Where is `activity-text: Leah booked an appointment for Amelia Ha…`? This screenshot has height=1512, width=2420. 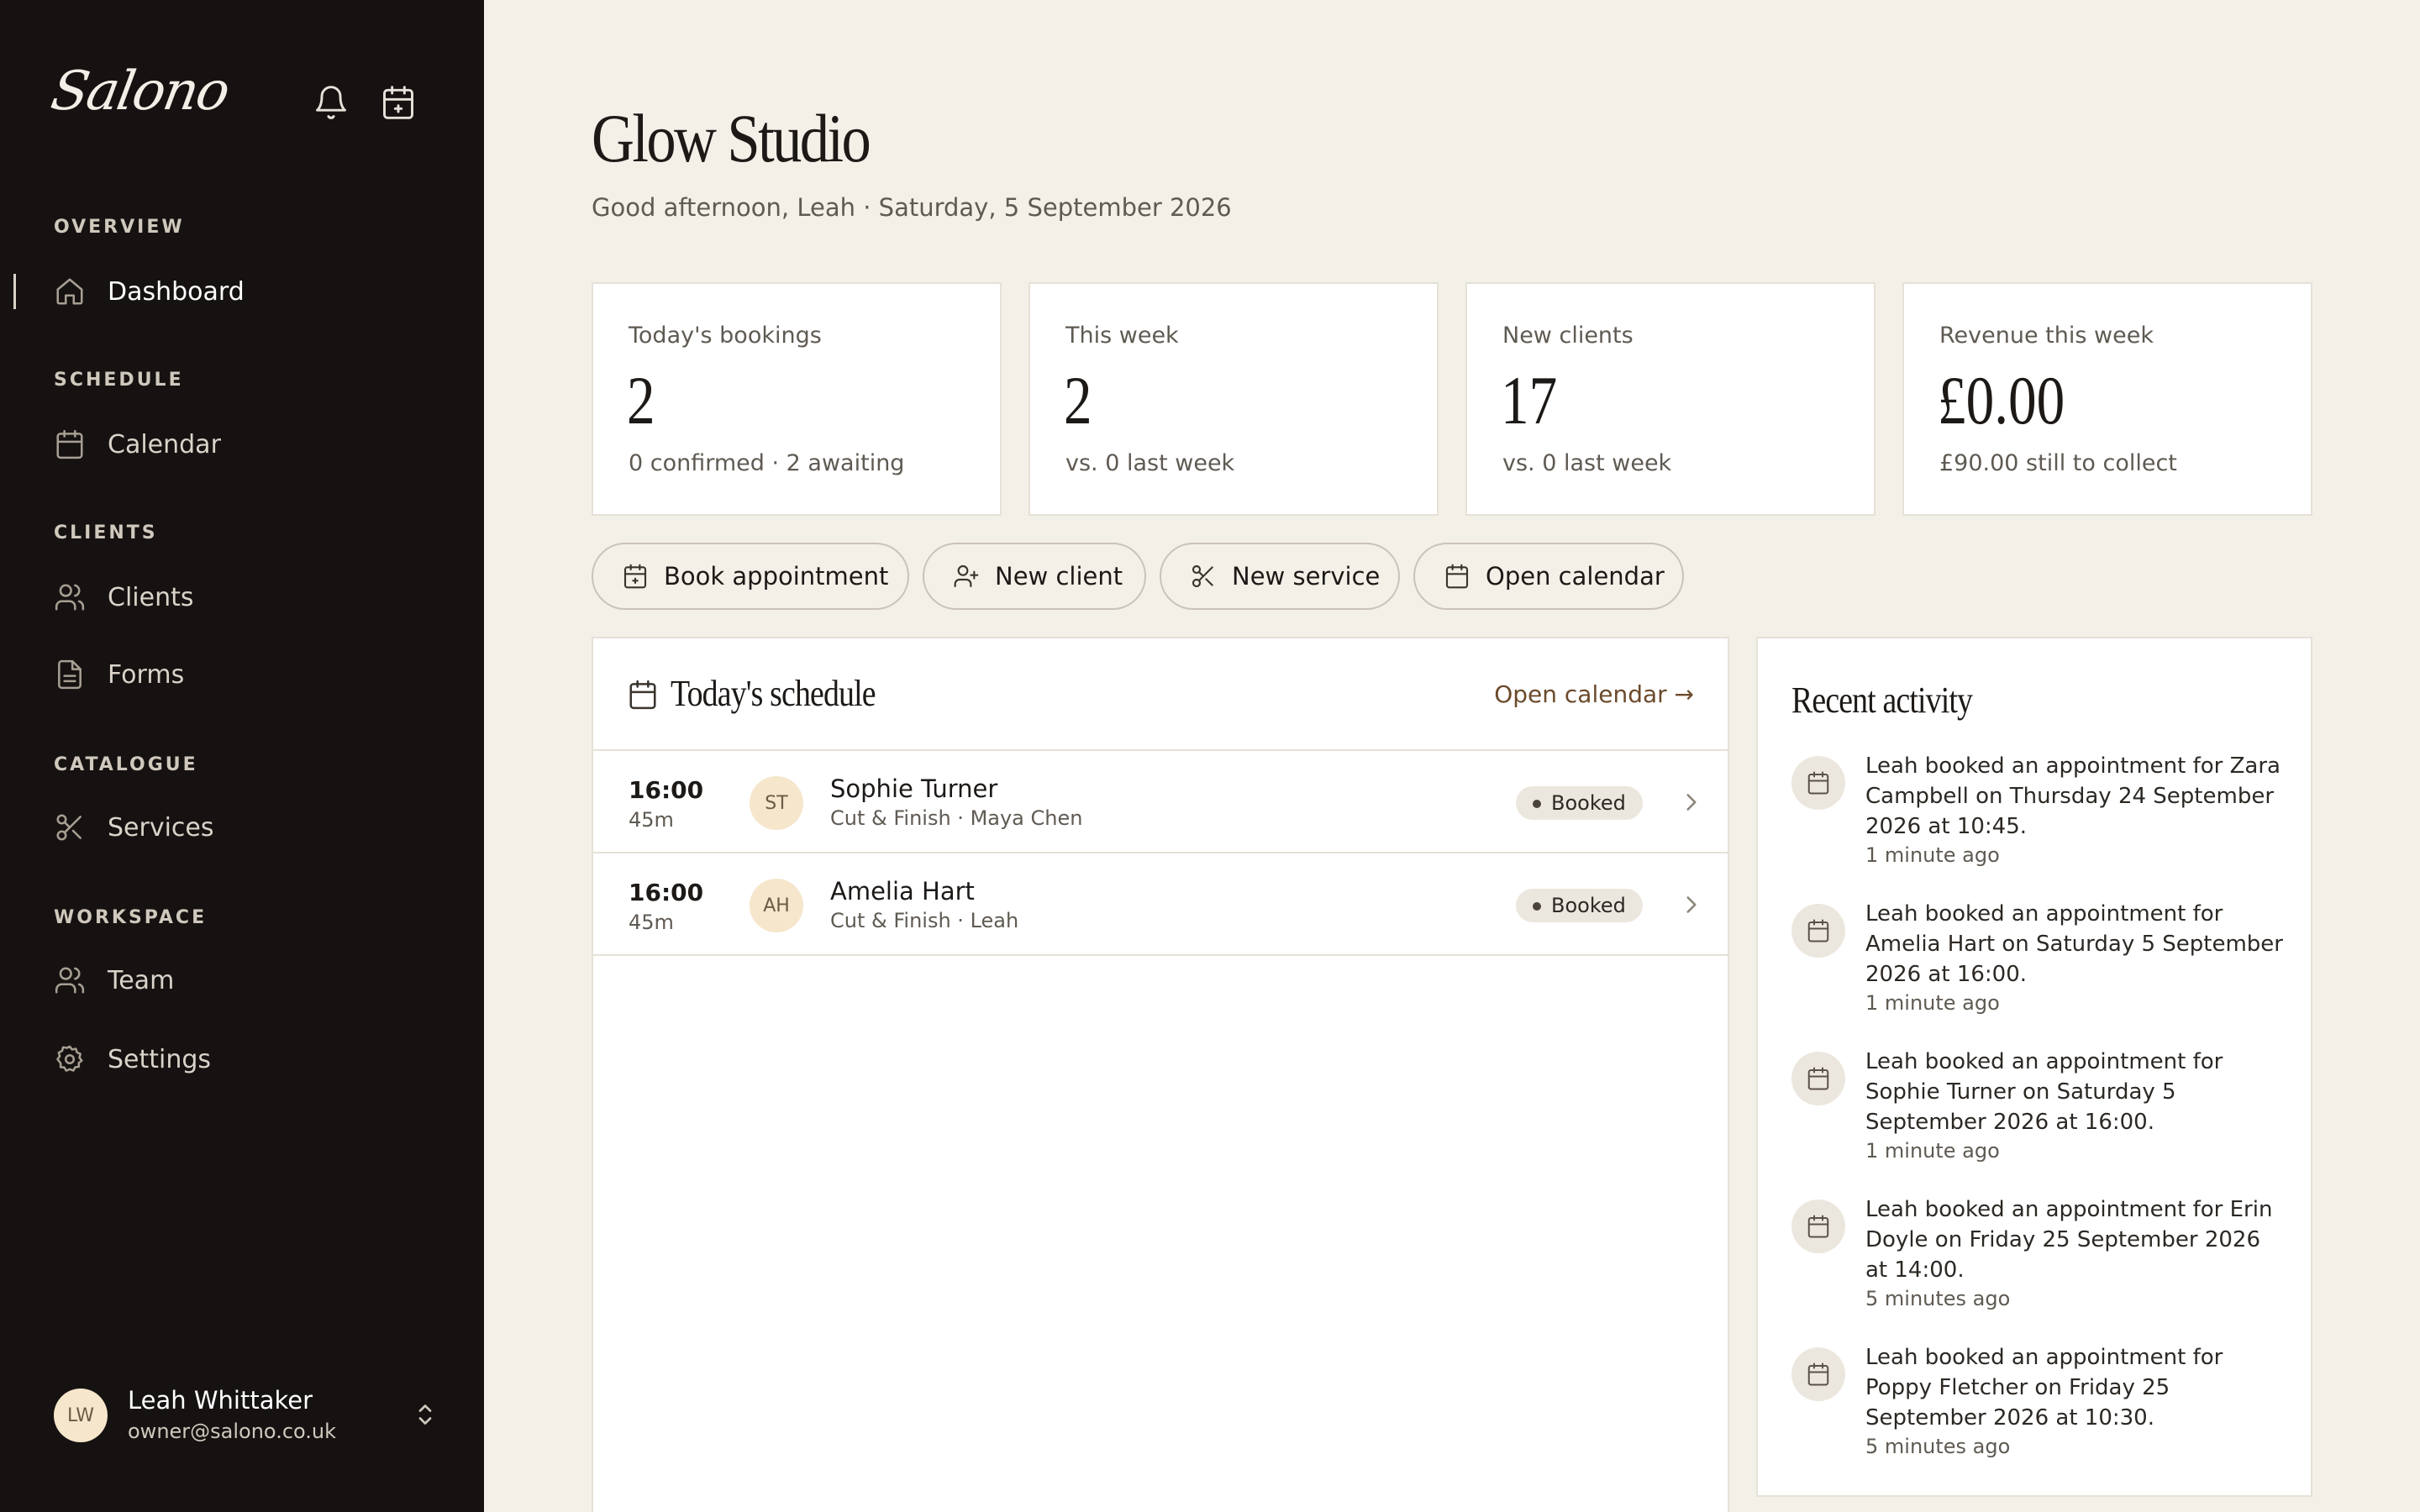 activity-text: Leah booked an appointment for Amelia Ha… is located at coordinates (2074, 944).